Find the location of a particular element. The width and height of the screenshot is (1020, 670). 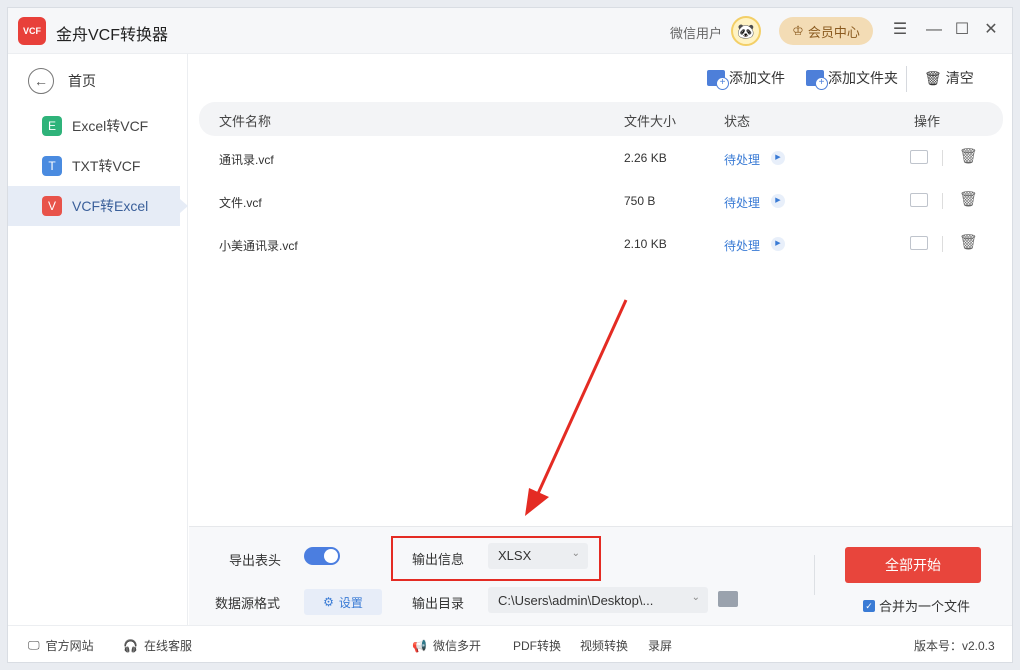

merge-label: 合并为一个文件 is located at coordinates (925, 606).